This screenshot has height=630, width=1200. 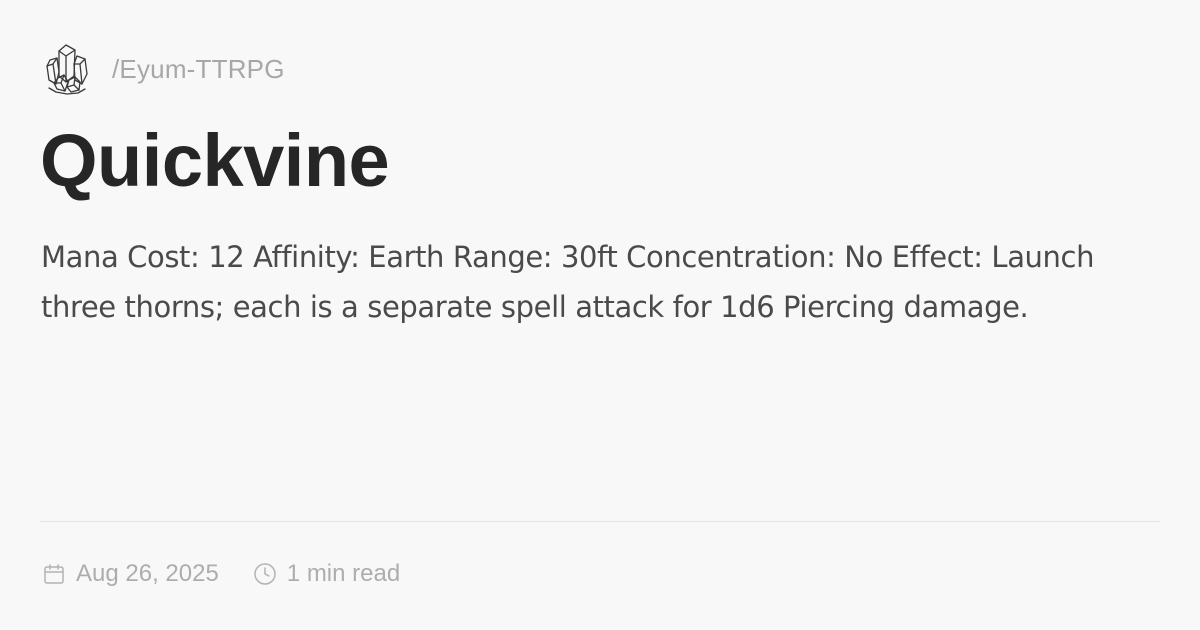 What do you see at coordinates (221, 574) in the screenshot?
I see `post-meta: Aug 26, 2025 1 min read` at bounding box center [221, 574].